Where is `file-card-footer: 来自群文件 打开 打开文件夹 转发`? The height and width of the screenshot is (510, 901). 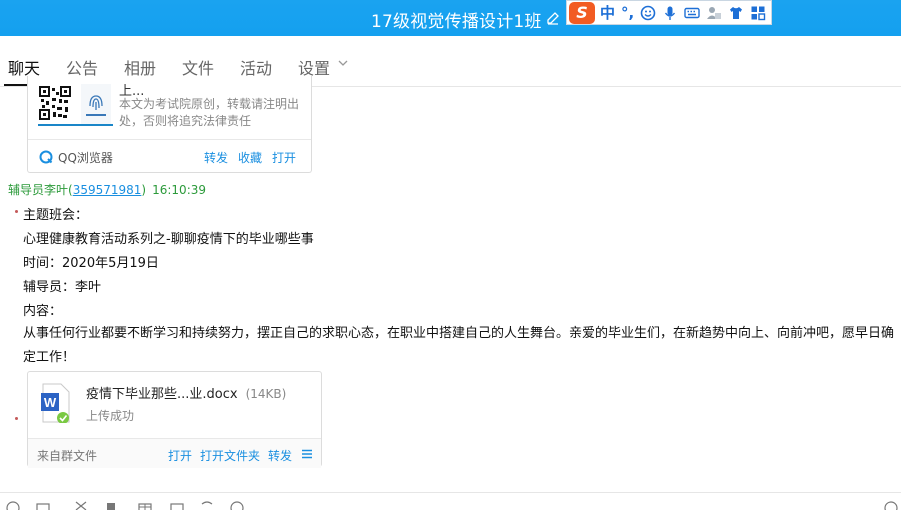 file-card-footer: 来自群文件 打开 打开文件夹 转发 is located at coordinates (174, 453).